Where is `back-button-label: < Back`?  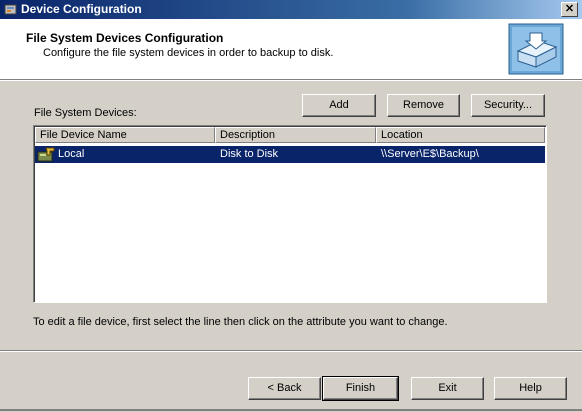 back-button-label: < Back is located at coordinates (284, 388).